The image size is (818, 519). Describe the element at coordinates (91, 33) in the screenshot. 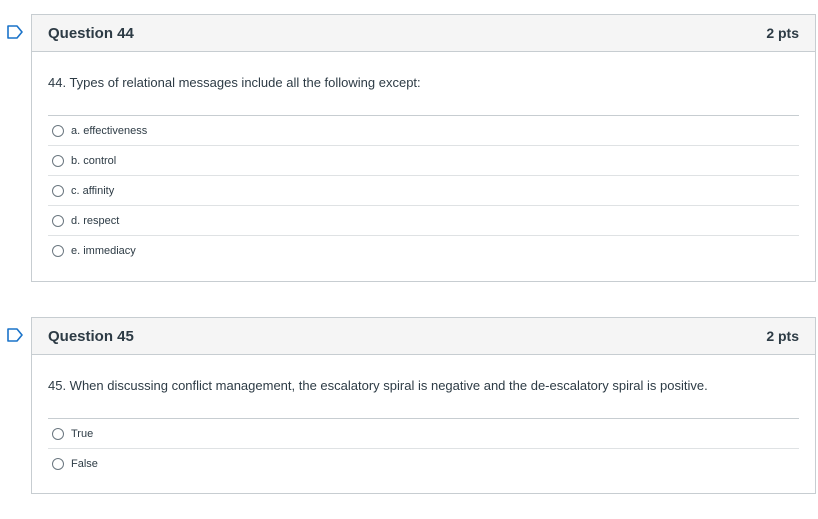

I see `question-title: Question 44` at that location.